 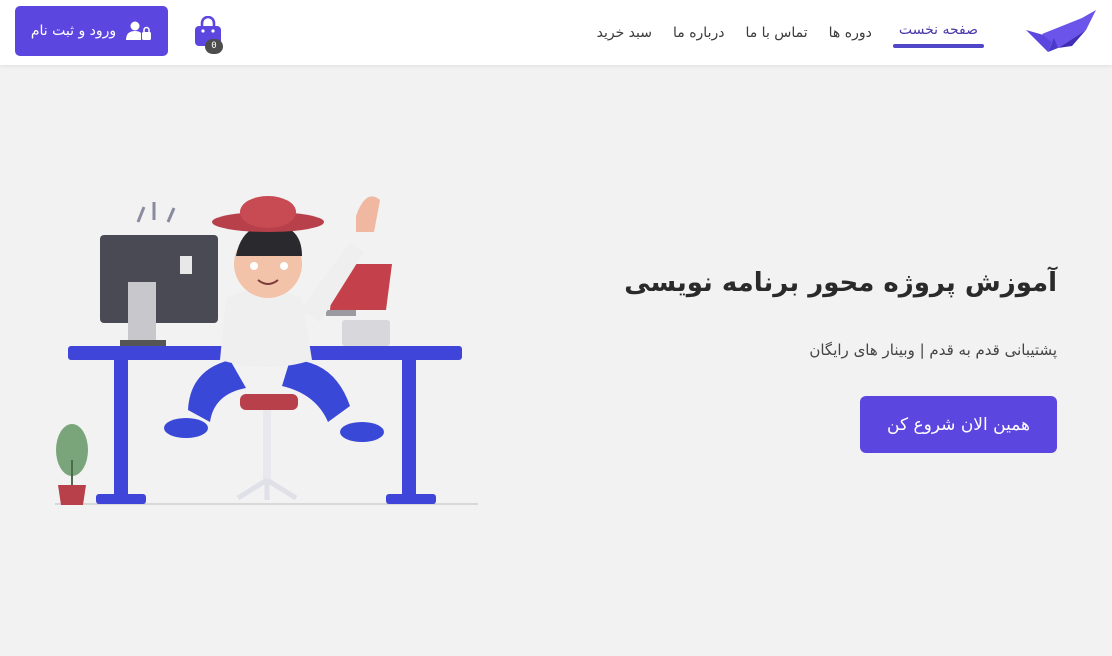 What do you see at coordinates (776, 33) in the screenshot?
I see `nav-item-contact: تماس با ما` at bounding box center [776, 33].